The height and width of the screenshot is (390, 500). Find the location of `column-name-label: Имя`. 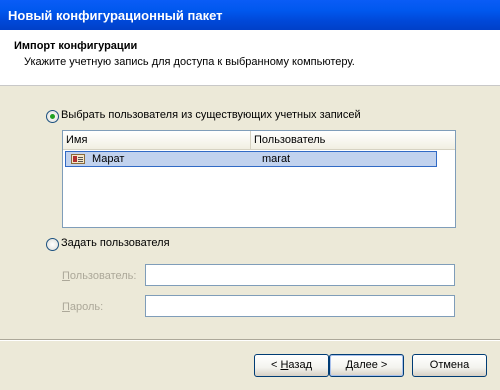

column-name-label: Имя is located at coordinates (77, 140).